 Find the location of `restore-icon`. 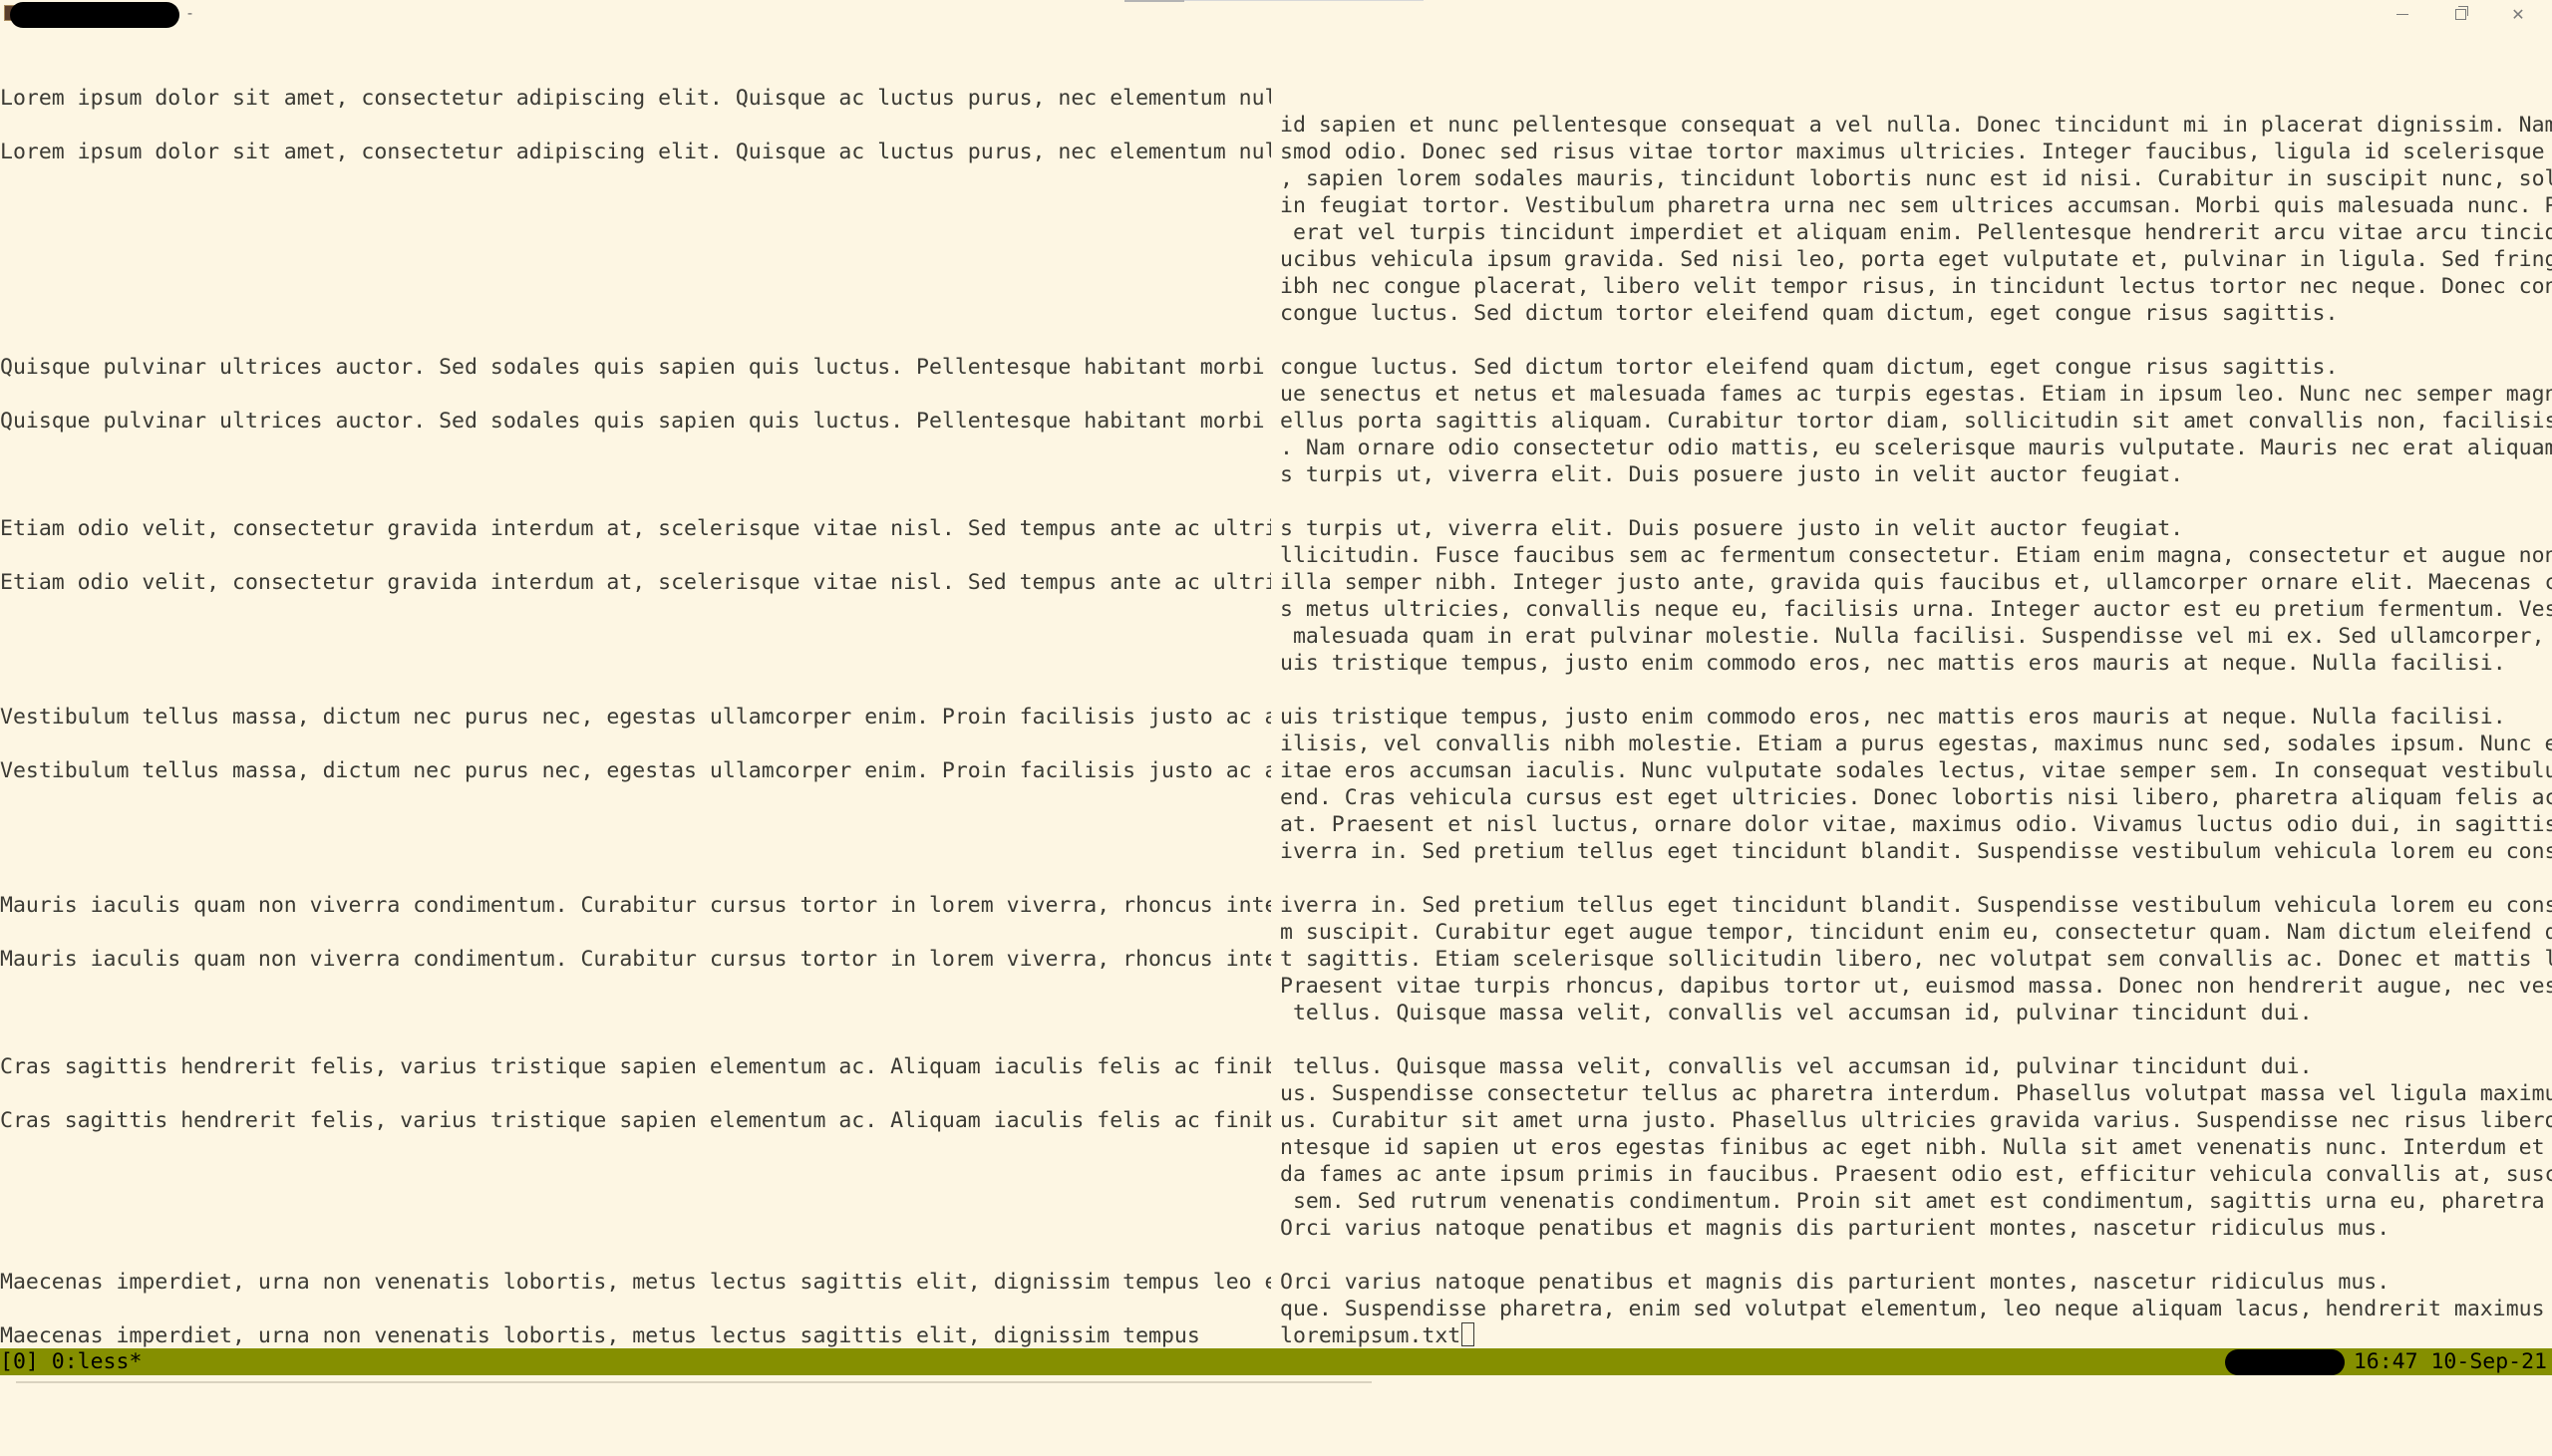

restore-icon is located at coordinates (2461, 13).